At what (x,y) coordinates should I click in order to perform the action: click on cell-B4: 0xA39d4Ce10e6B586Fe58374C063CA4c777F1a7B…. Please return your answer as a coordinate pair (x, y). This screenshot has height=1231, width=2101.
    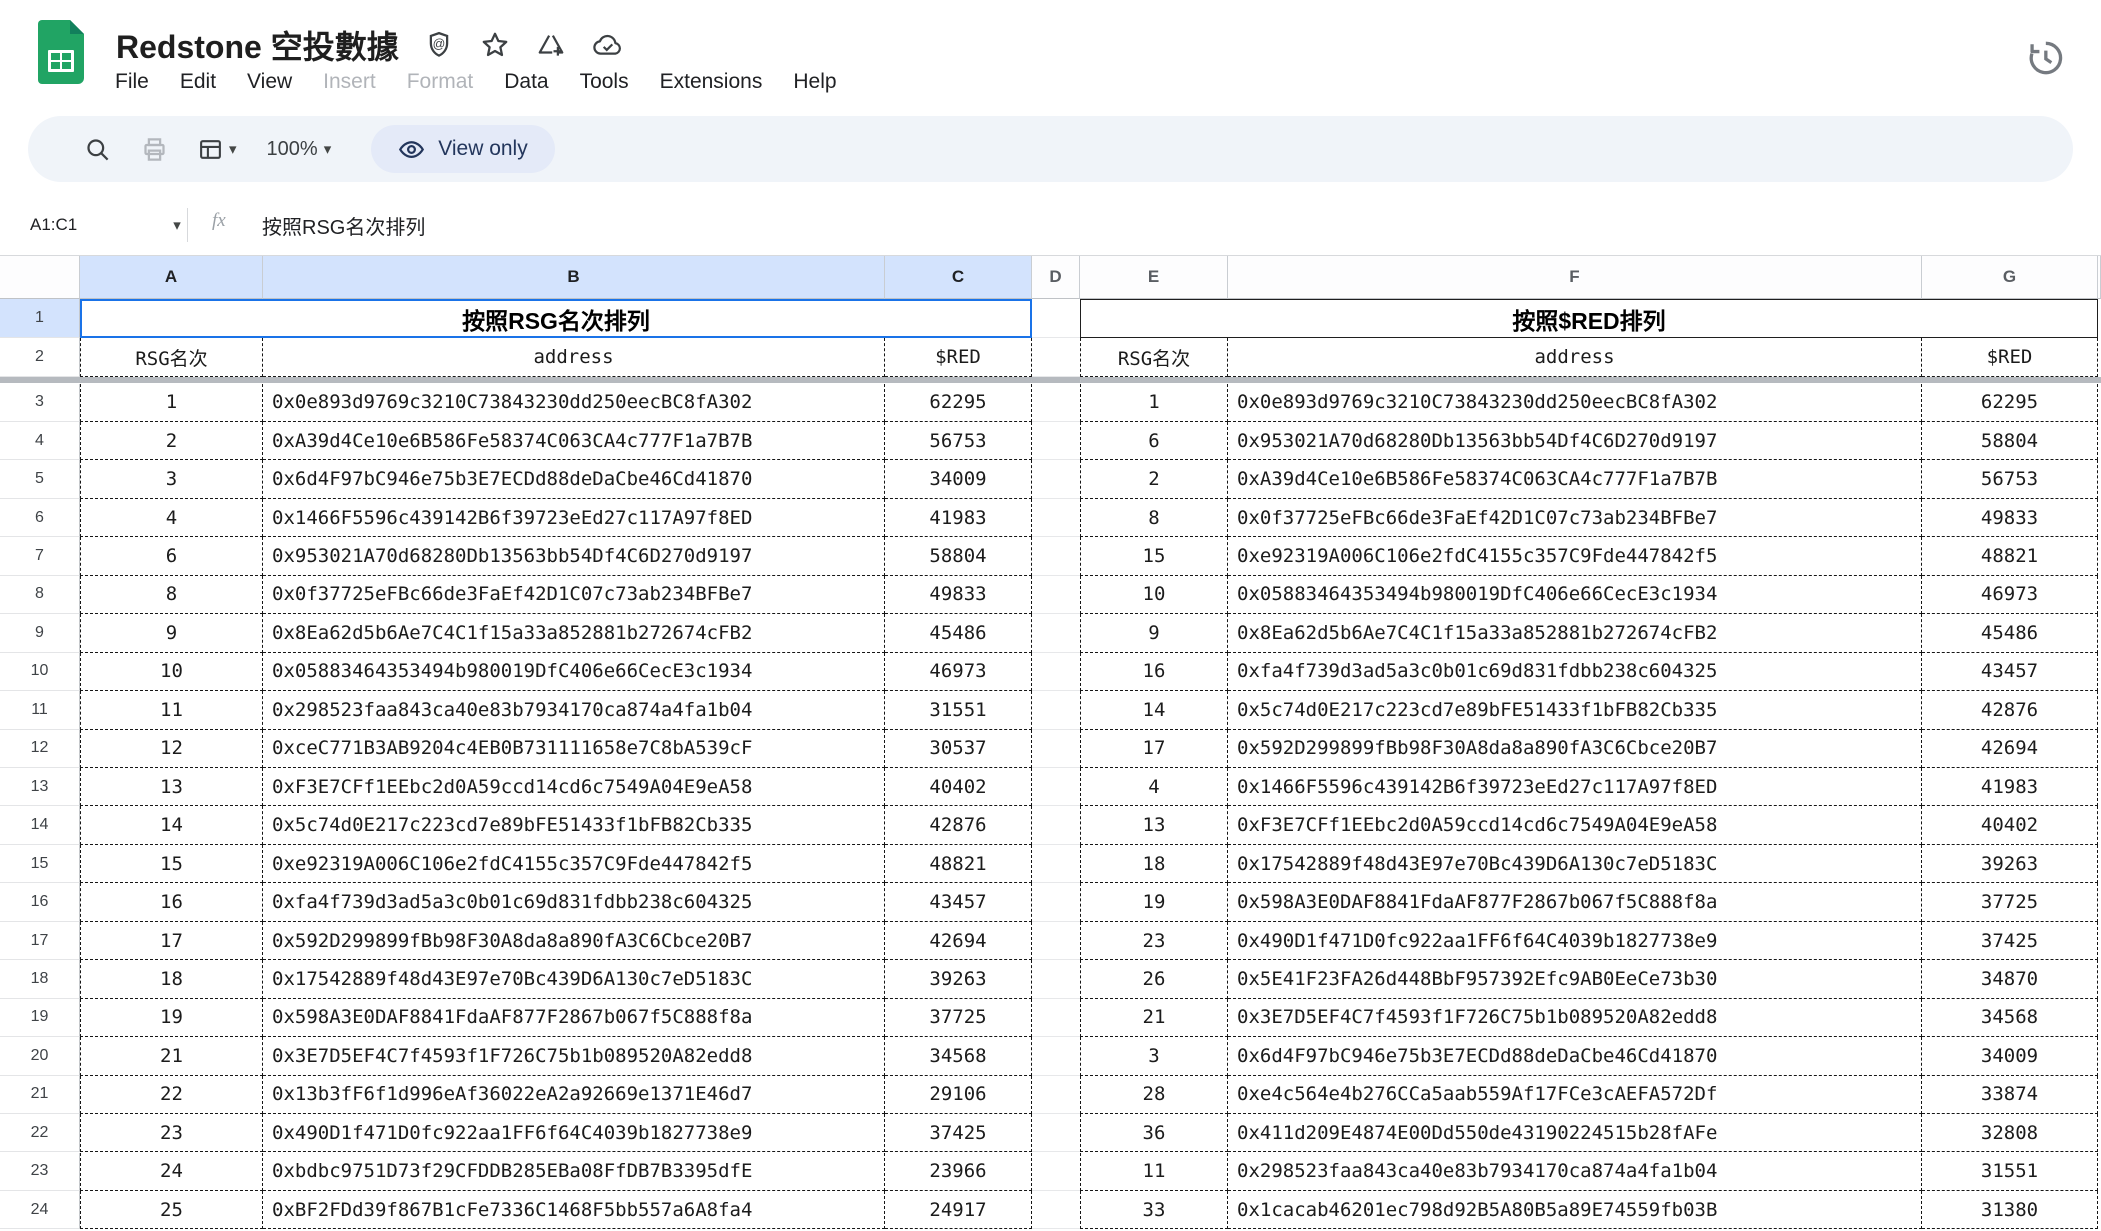
    Looking at the image, I should click on (574, 441).